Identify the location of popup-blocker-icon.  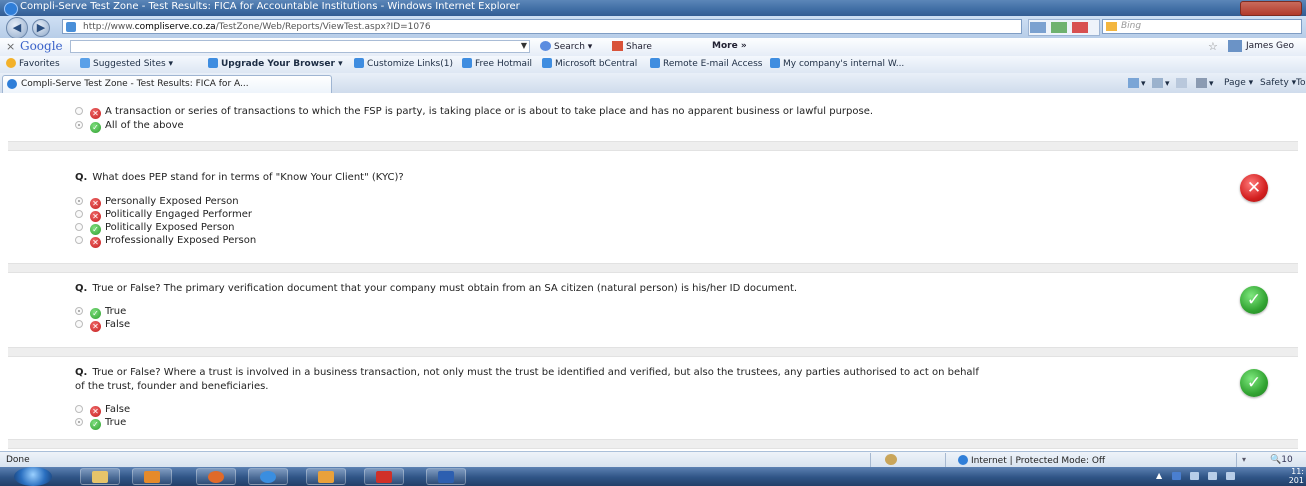
(891, 459).